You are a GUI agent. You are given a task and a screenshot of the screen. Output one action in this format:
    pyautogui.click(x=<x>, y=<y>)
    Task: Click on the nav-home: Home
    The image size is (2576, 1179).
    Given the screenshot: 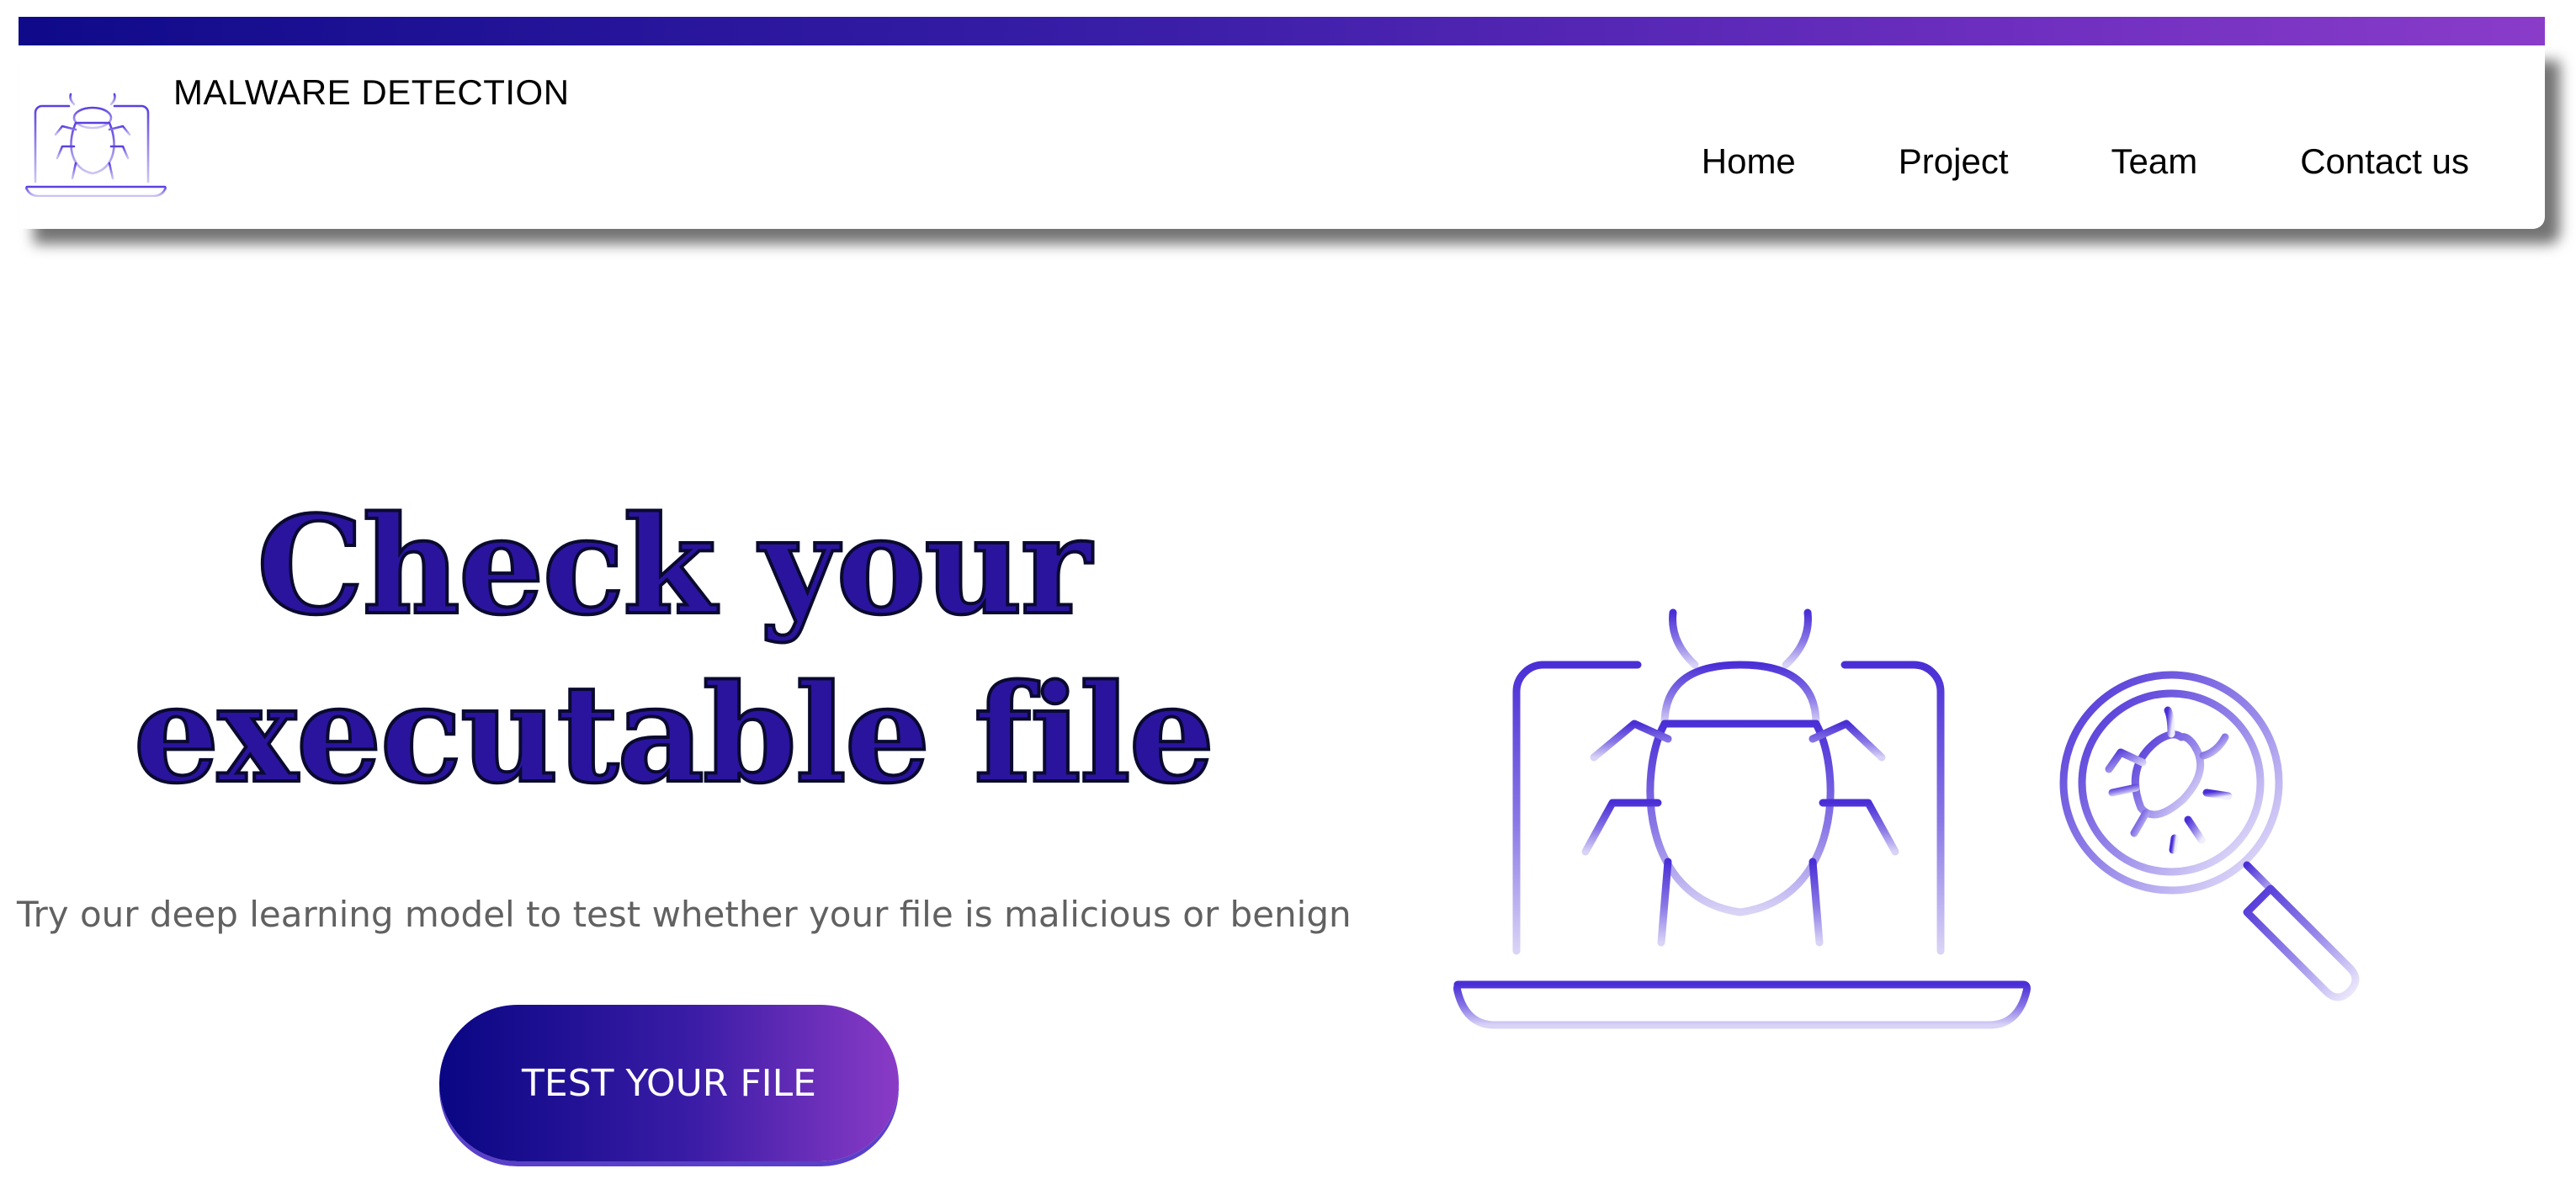 What is the action you would take?
    pyautogui.click(x=1749, y=161)
    